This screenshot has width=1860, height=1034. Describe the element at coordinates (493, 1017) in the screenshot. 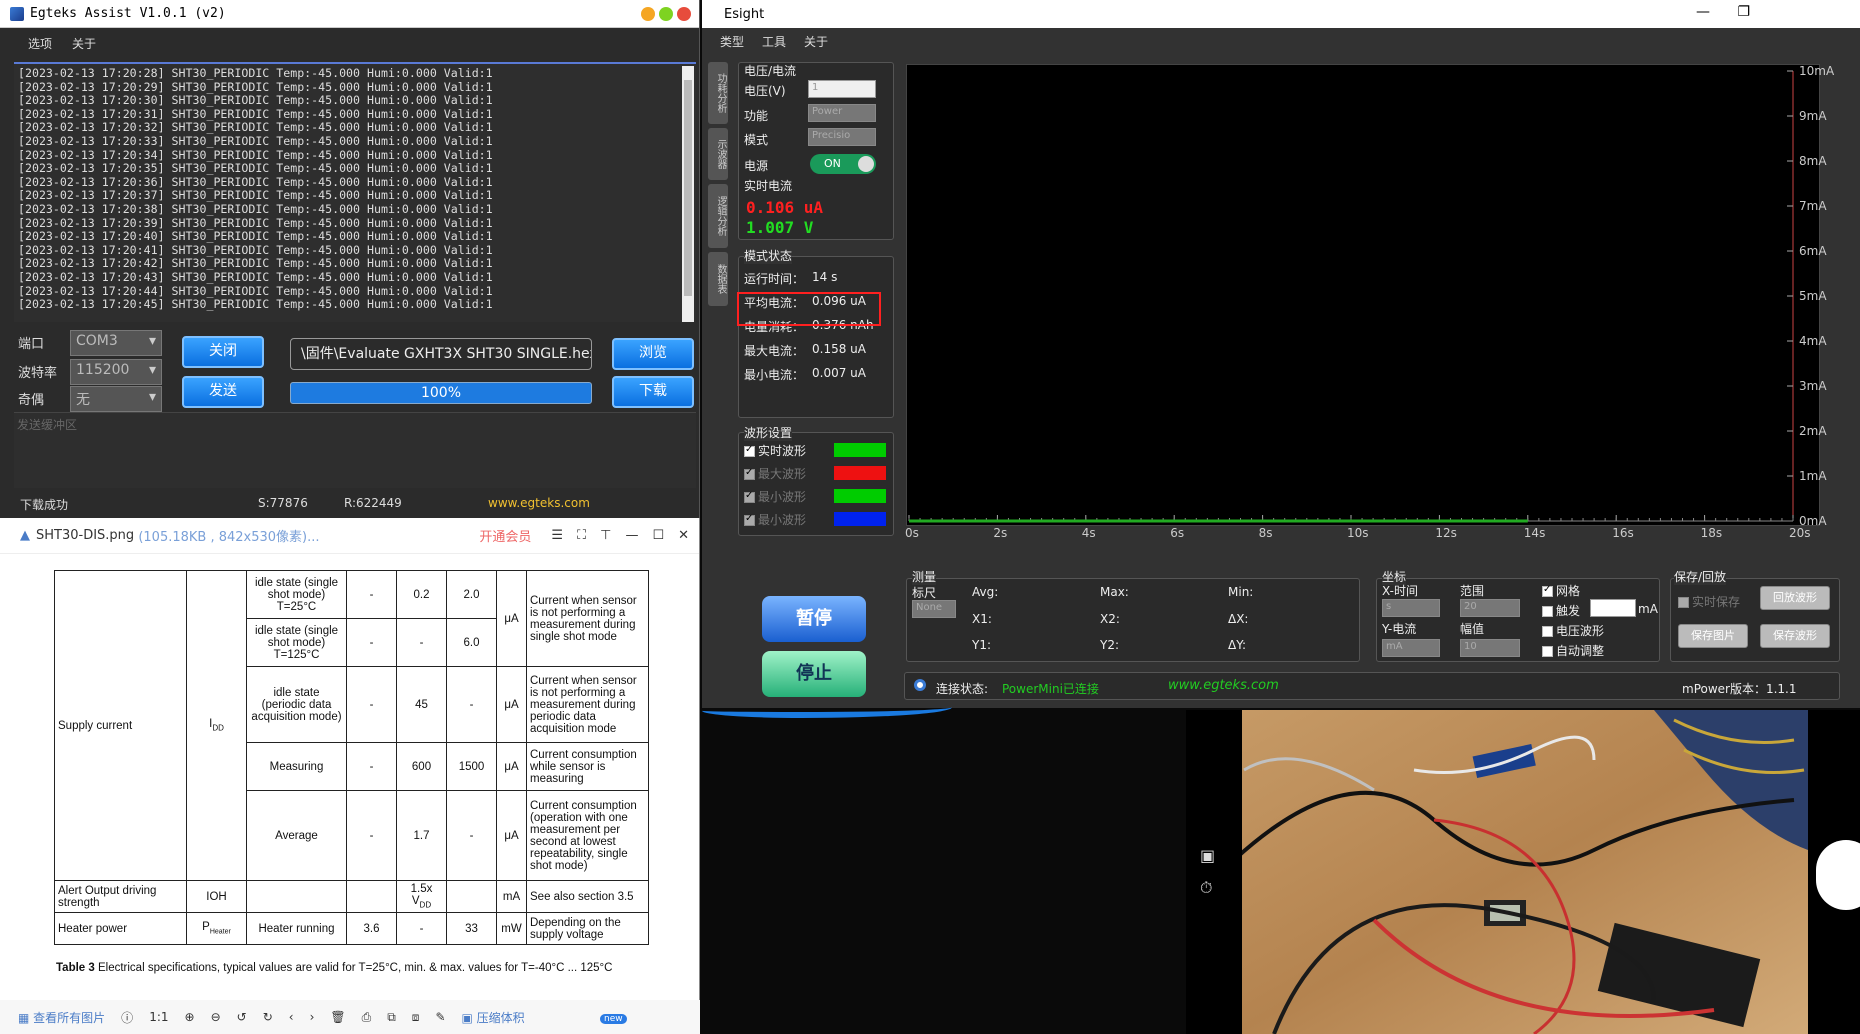

I see `compress-button: ▣ 压缩体积` at that location.